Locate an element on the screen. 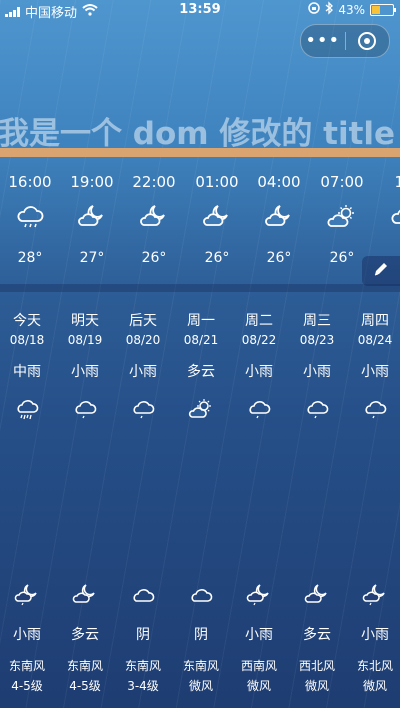 The height and width of the screenshot is (708, 400). day-column: 后天 08/20 小雨 is located at coordinates (143, 366).